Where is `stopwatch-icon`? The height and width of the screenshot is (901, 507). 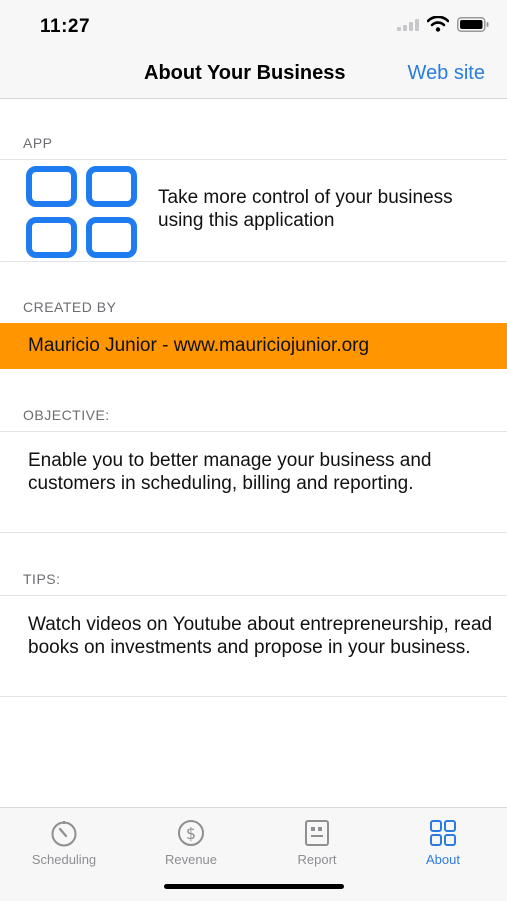 stopwatch-icon is located at coordinates (64, 833).